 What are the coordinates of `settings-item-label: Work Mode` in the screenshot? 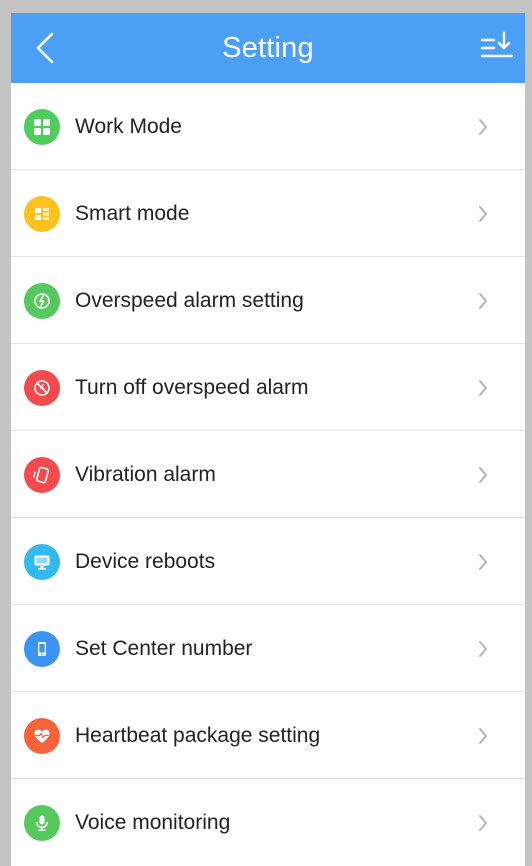 It's located at (128, 126).